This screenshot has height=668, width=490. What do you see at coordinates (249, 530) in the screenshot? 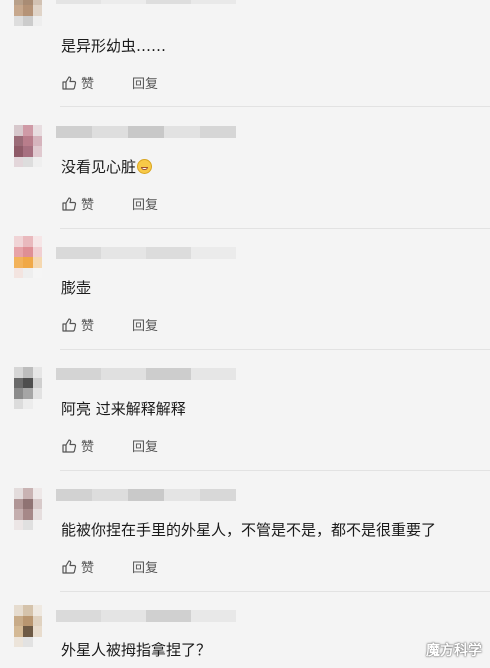
I see `comment-text: 能被你捏在手里的外星人，不管是不是，都不是很重要了` at bounding box center [249, 530].